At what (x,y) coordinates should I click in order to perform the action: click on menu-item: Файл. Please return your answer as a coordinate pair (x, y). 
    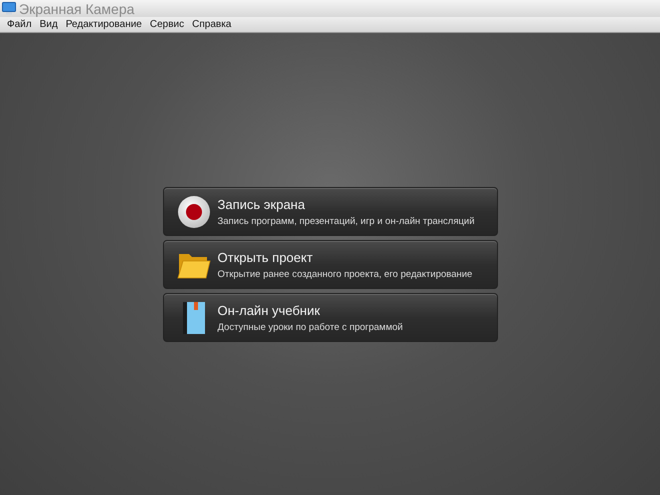
    Looking at the image, I should click on (19, 24).